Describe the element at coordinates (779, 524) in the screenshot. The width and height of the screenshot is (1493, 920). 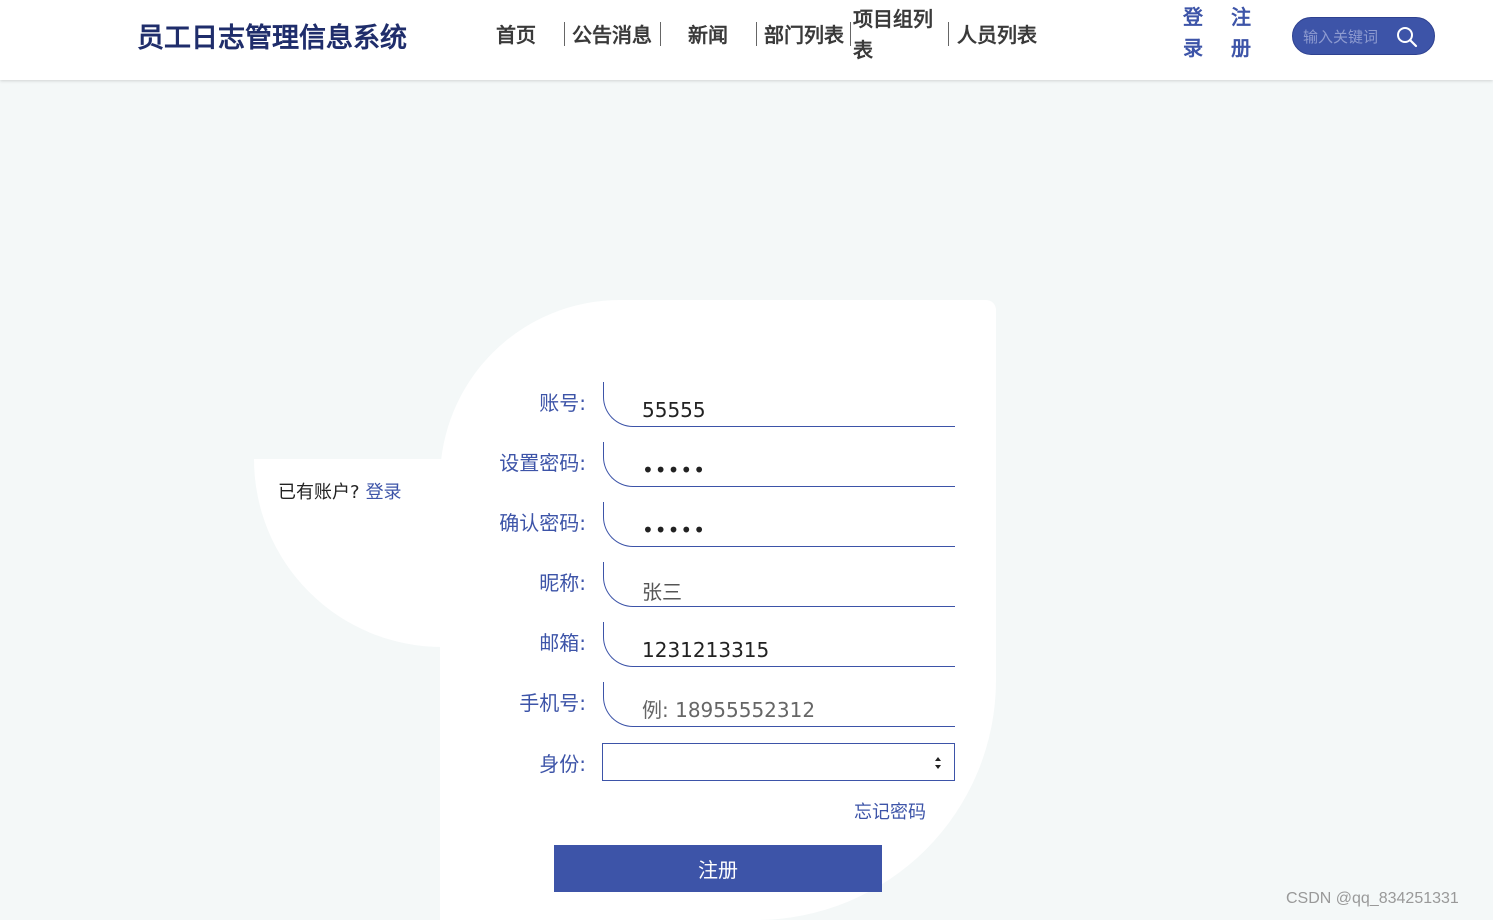
I see `confirm-password-input` at that location.